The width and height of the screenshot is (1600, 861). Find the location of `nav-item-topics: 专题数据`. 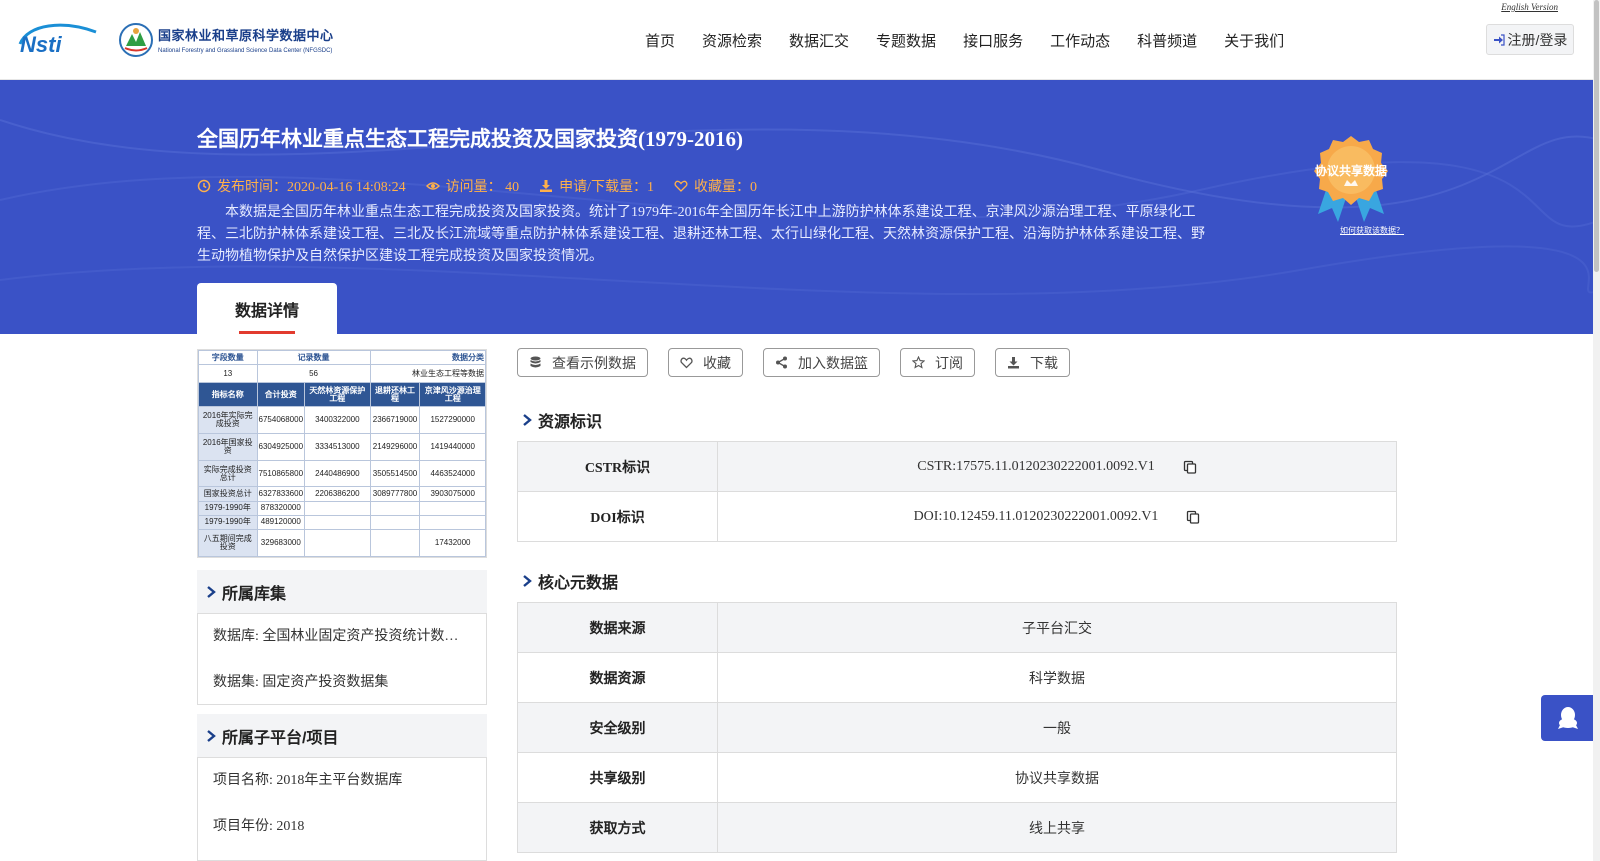

nav-item-topics: 专题数据 is located at coordinates (906, 40).